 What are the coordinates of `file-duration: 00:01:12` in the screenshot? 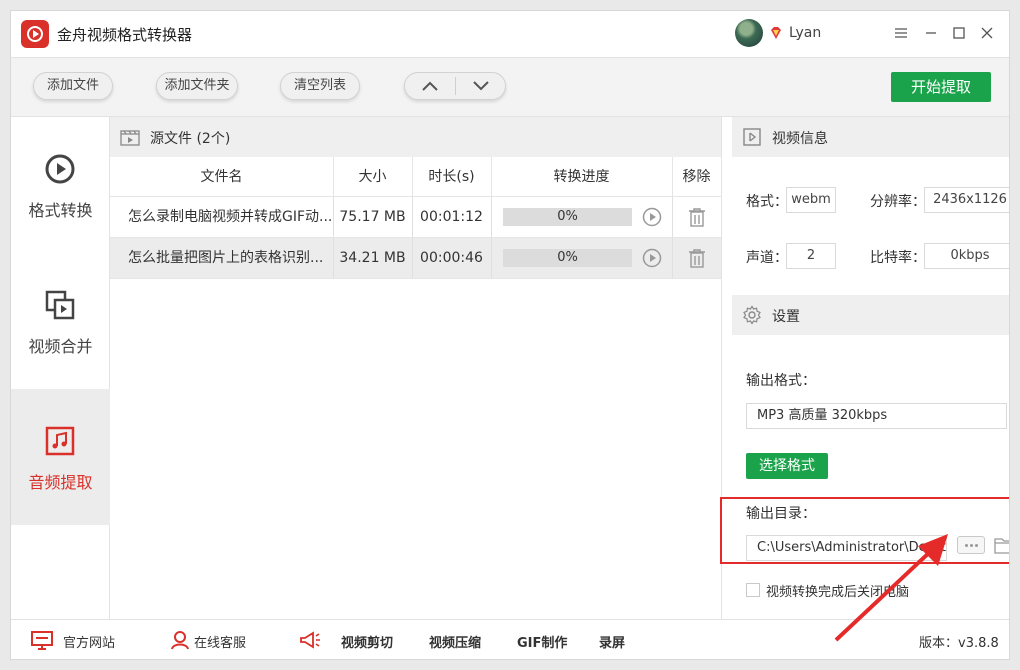 It's located at (451, 217).